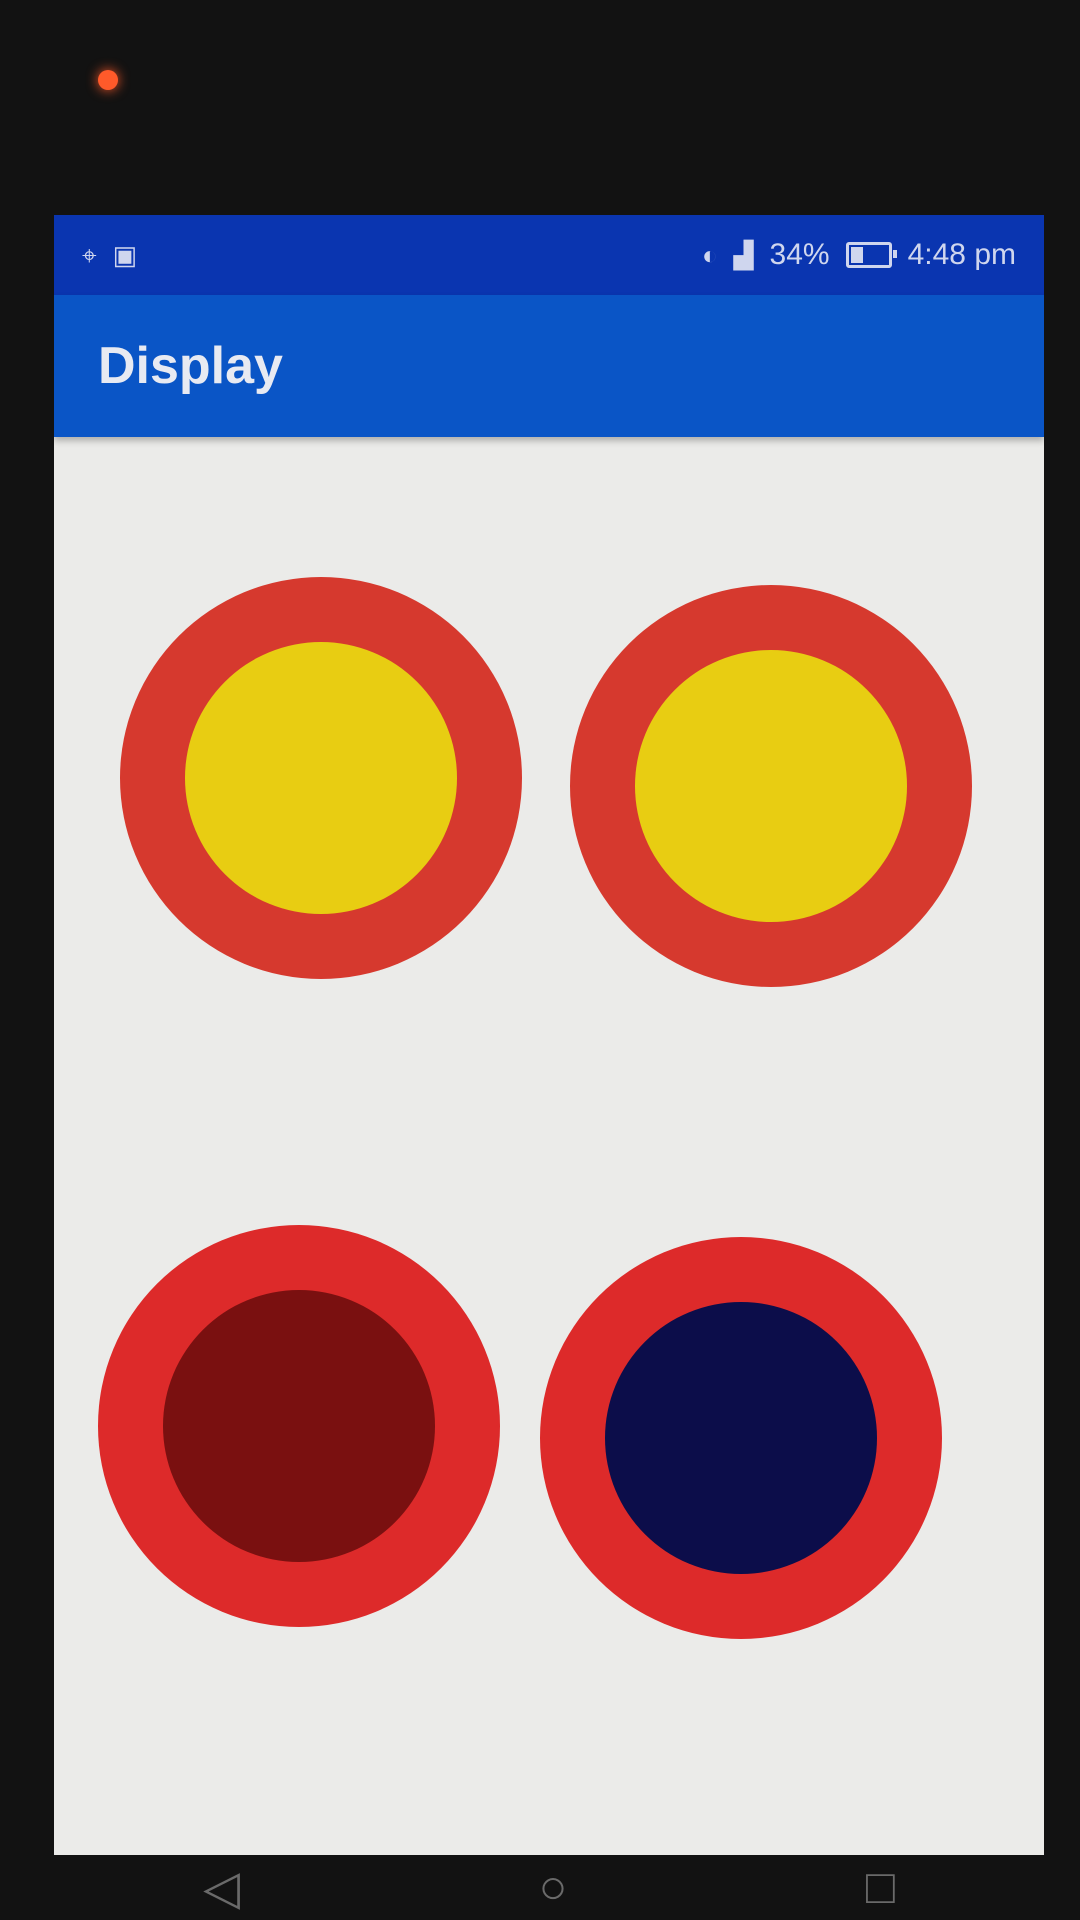  What do you see at coordinates (880, 1887) in the screenshot?
I see `square-recents-icon: □` at bounding box center [880, 1887].